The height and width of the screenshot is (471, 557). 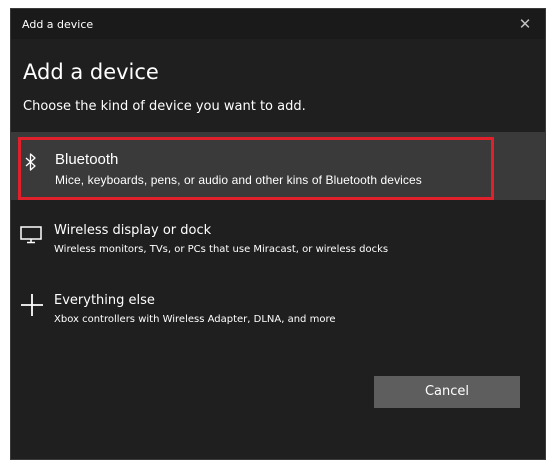 What do you see at coordinates (525, 24) in the screenshot?
I see `close-icon: ✕` at bounding box center [525, 24].